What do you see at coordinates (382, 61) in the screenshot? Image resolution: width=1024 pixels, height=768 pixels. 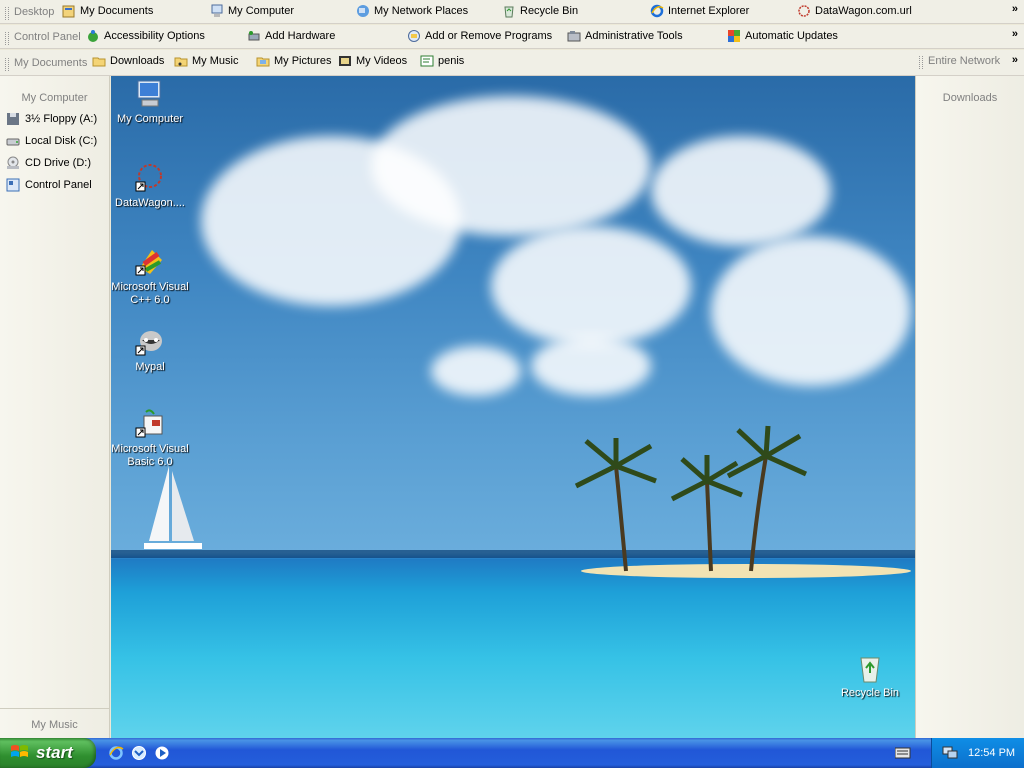 I see `toolbar-item-label: My Videos` at bounding box center [382, 61].